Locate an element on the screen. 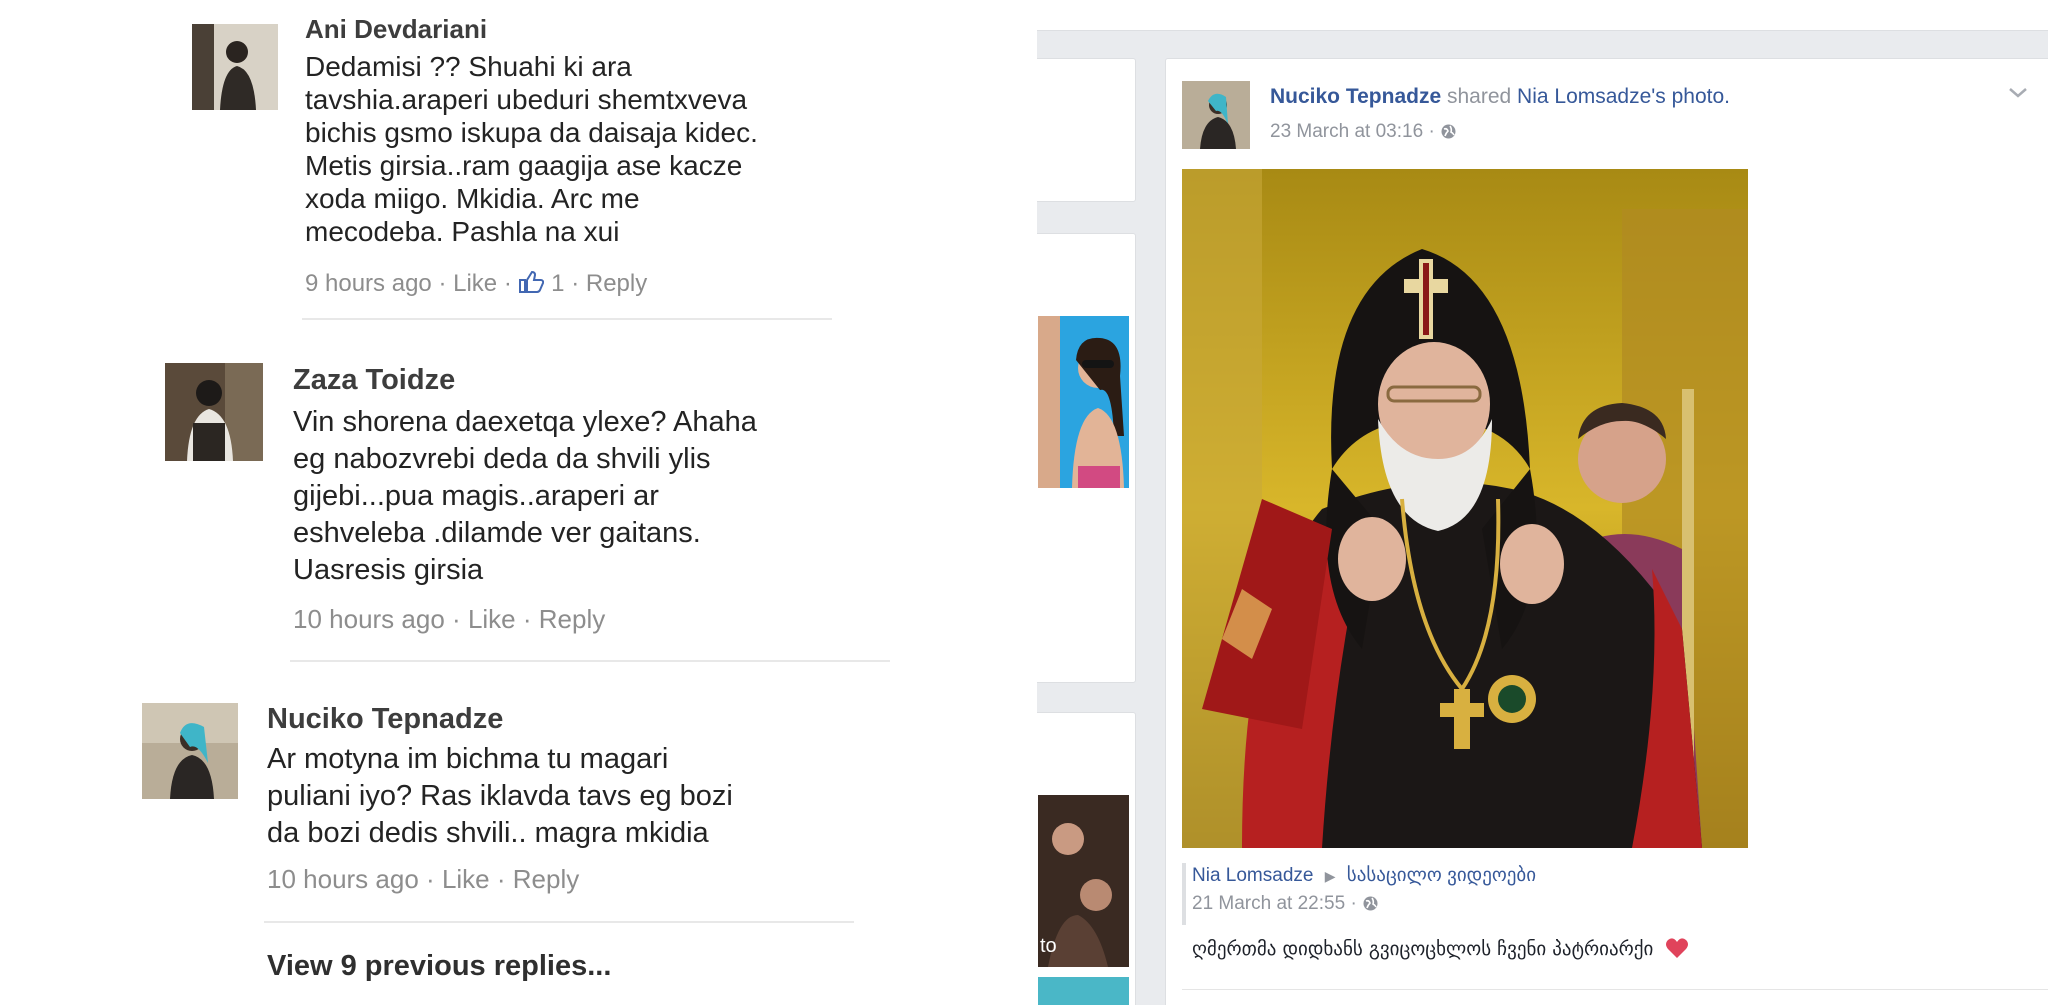 This screenshot has width=2048, height=1005. arrow-right-icon: ▶ is located at coordinates (1330, 876).